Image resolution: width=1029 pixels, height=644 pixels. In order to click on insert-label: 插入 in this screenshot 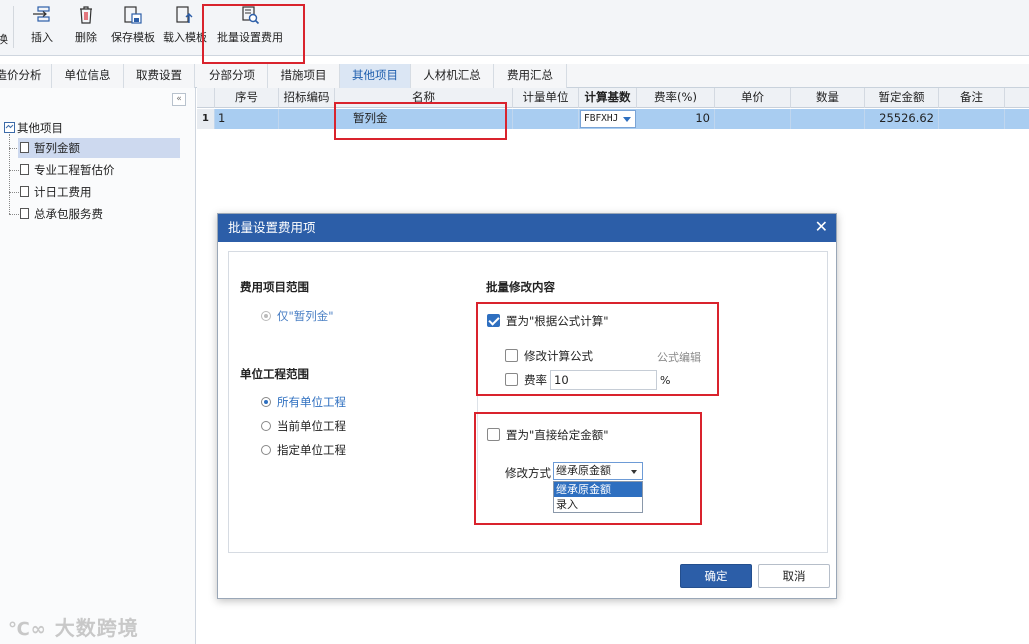, I will do `click(42, 37)`.